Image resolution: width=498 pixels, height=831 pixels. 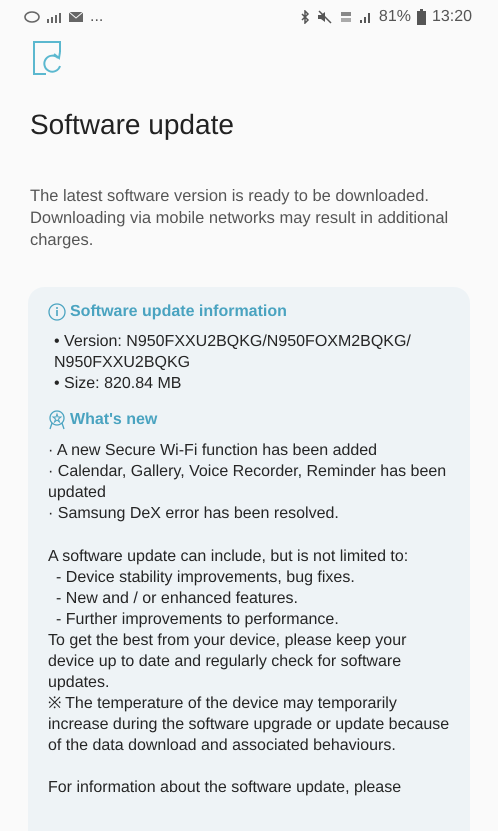 What do you see at coordinates (118, 384) in the screenshot?
I see `info-item: • Size: 820.84 MB` at bounding box center [118, 384].